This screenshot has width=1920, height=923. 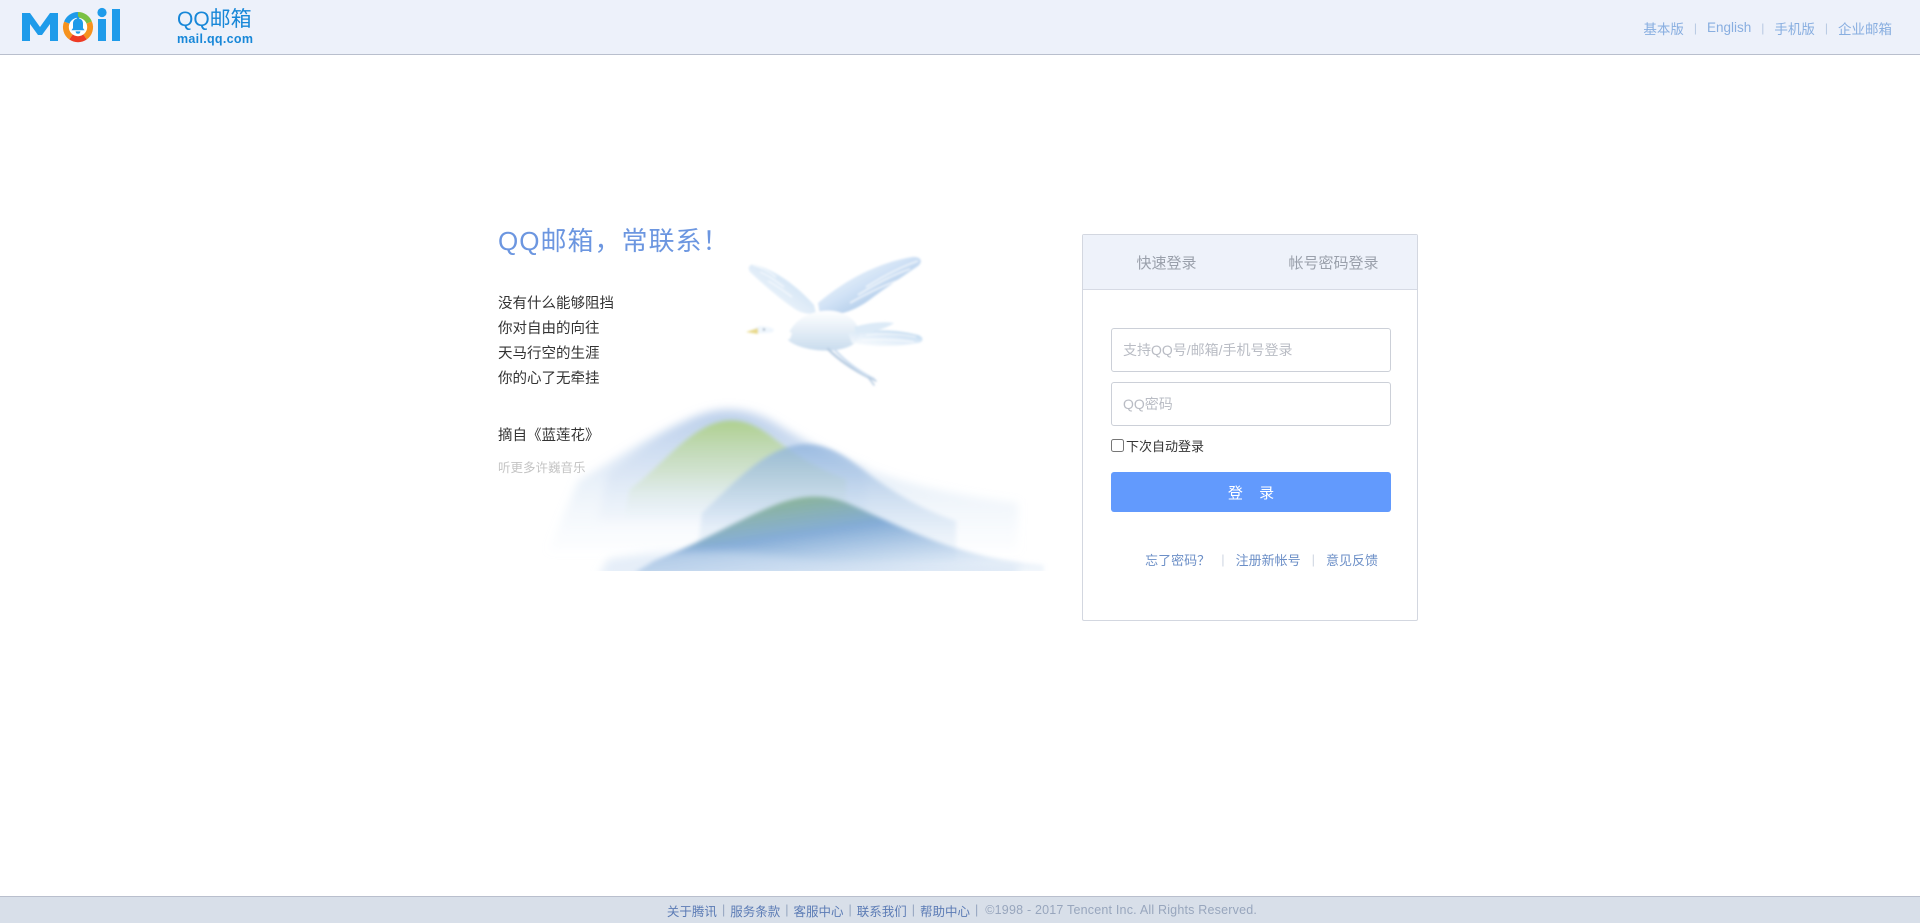 I want to click on footer-link-terms: 服务条款, so click(x=755, y=910).